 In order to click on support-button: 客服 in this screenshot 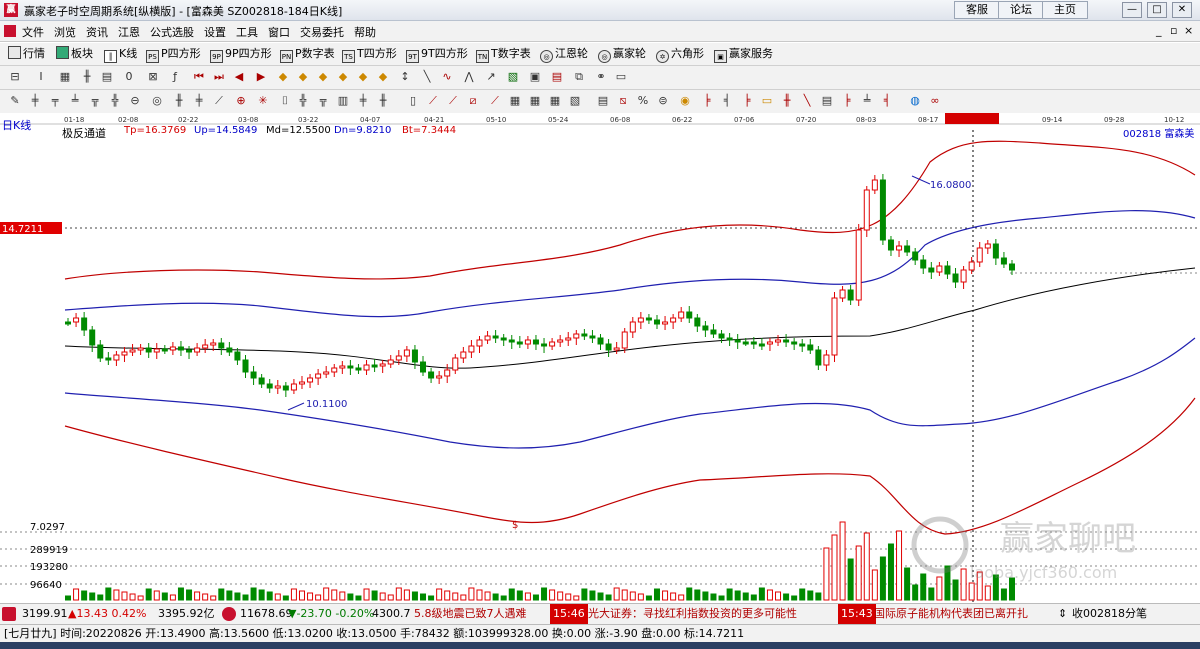, I will do `click(977, 10)`.